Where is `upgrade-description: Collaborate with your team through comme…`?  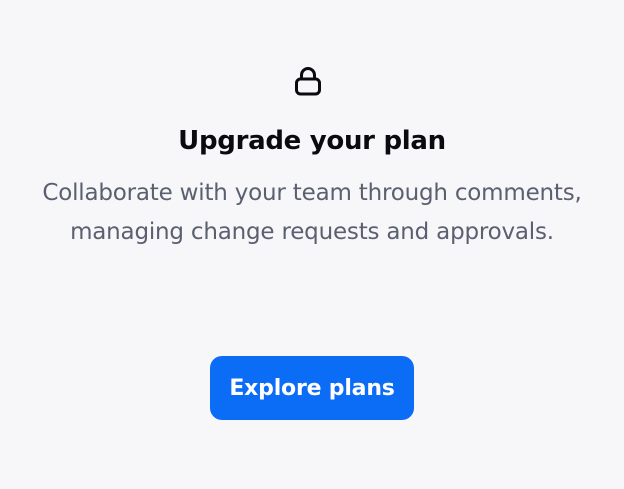 upgrade-description: Collaborate with your team through comme… is located at coordinates (312, 212).